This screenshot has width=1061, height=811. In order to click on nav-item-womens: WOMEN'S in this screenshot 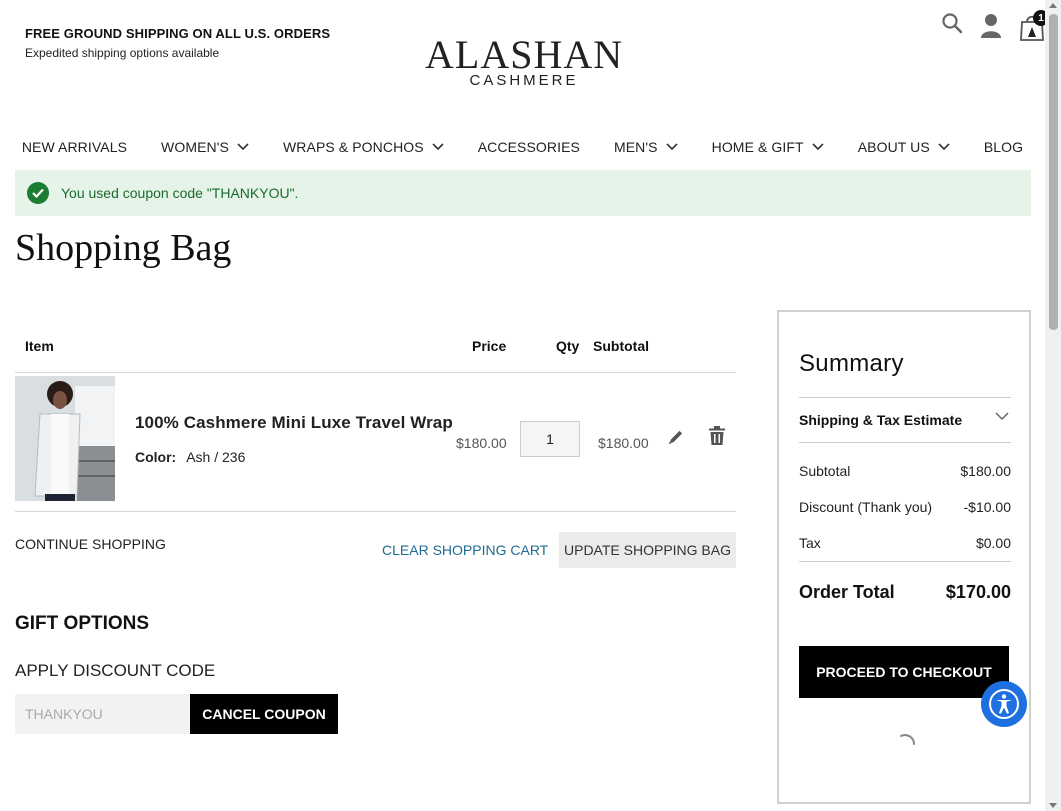, I will do `click(205, 147)`.